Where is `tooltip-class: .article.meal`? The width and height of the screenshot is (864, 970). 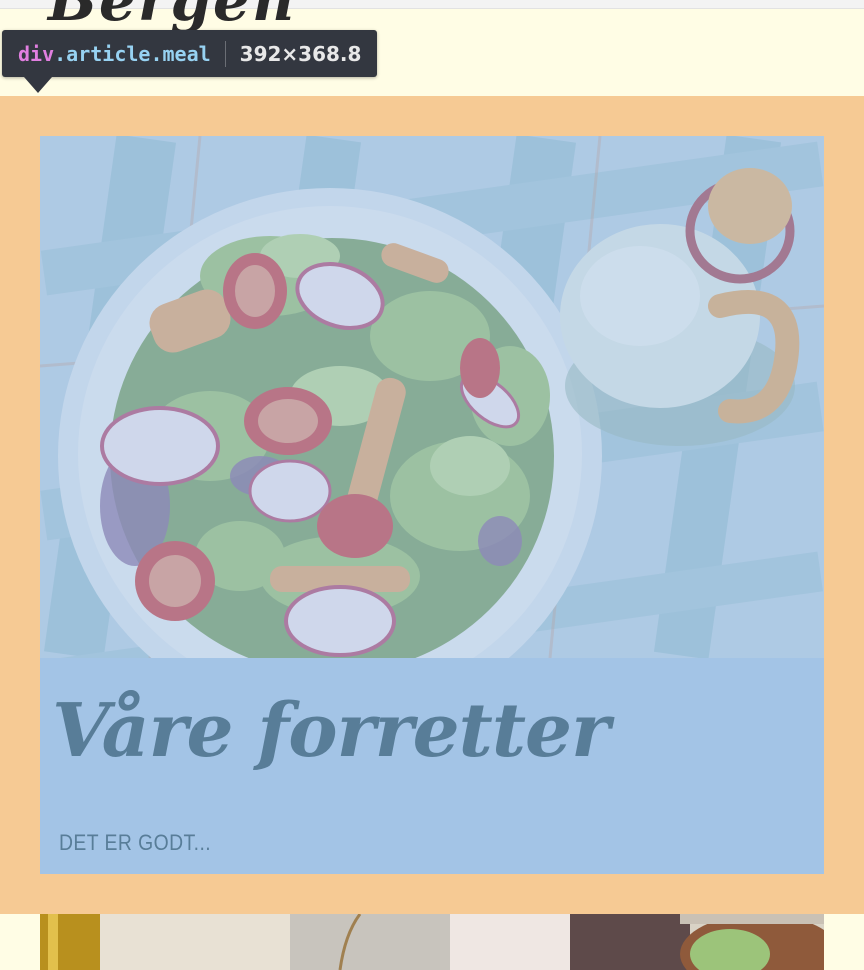 tooltip-class: .article.meal is located at coordinates (132, 53).